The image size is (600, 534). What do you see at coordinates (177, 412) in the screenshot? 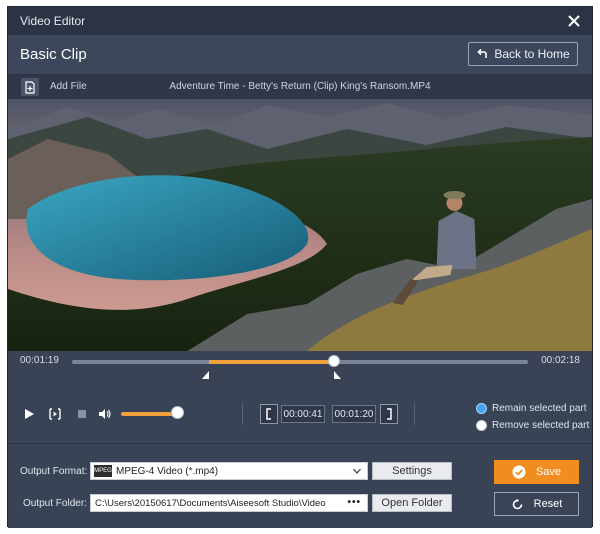
I see `volume-handle` at bounding box center [177, 412].